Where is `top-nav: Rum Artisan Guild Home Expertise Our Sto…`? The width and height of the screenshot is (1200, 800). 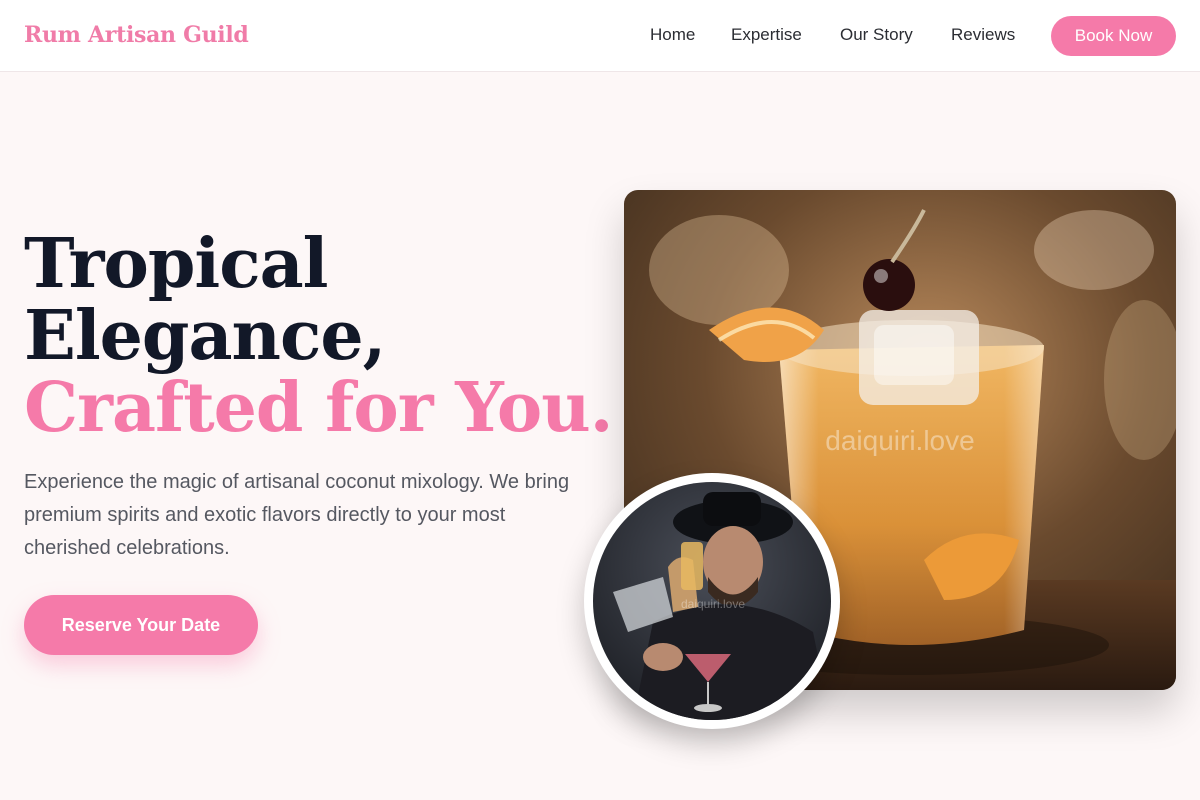 top-nav: Rum Artisan Guild Home Expertise Our Sto… is located at coordinates (600, 36).